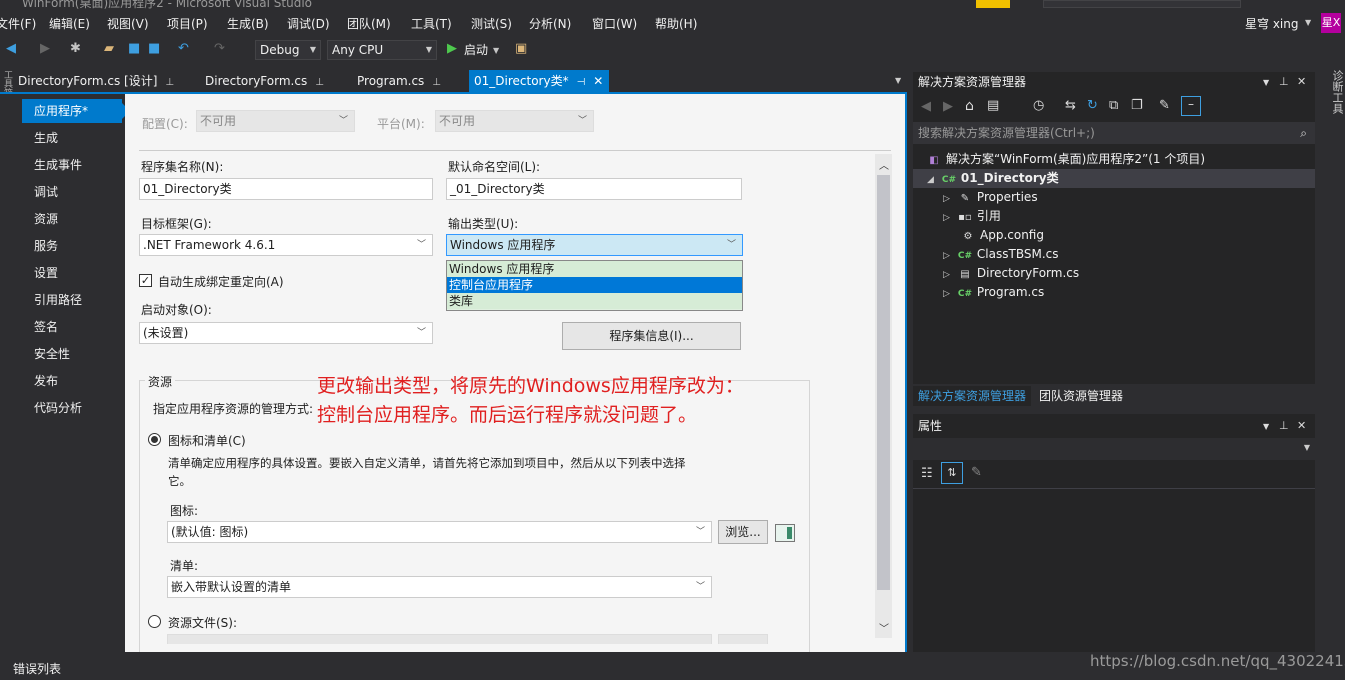 The image size is (1345, 680). What do you see at coordinates (1331, 23) in the screenshot?
I see `user-avatar: 星X` at bounding box center [1331, 23].